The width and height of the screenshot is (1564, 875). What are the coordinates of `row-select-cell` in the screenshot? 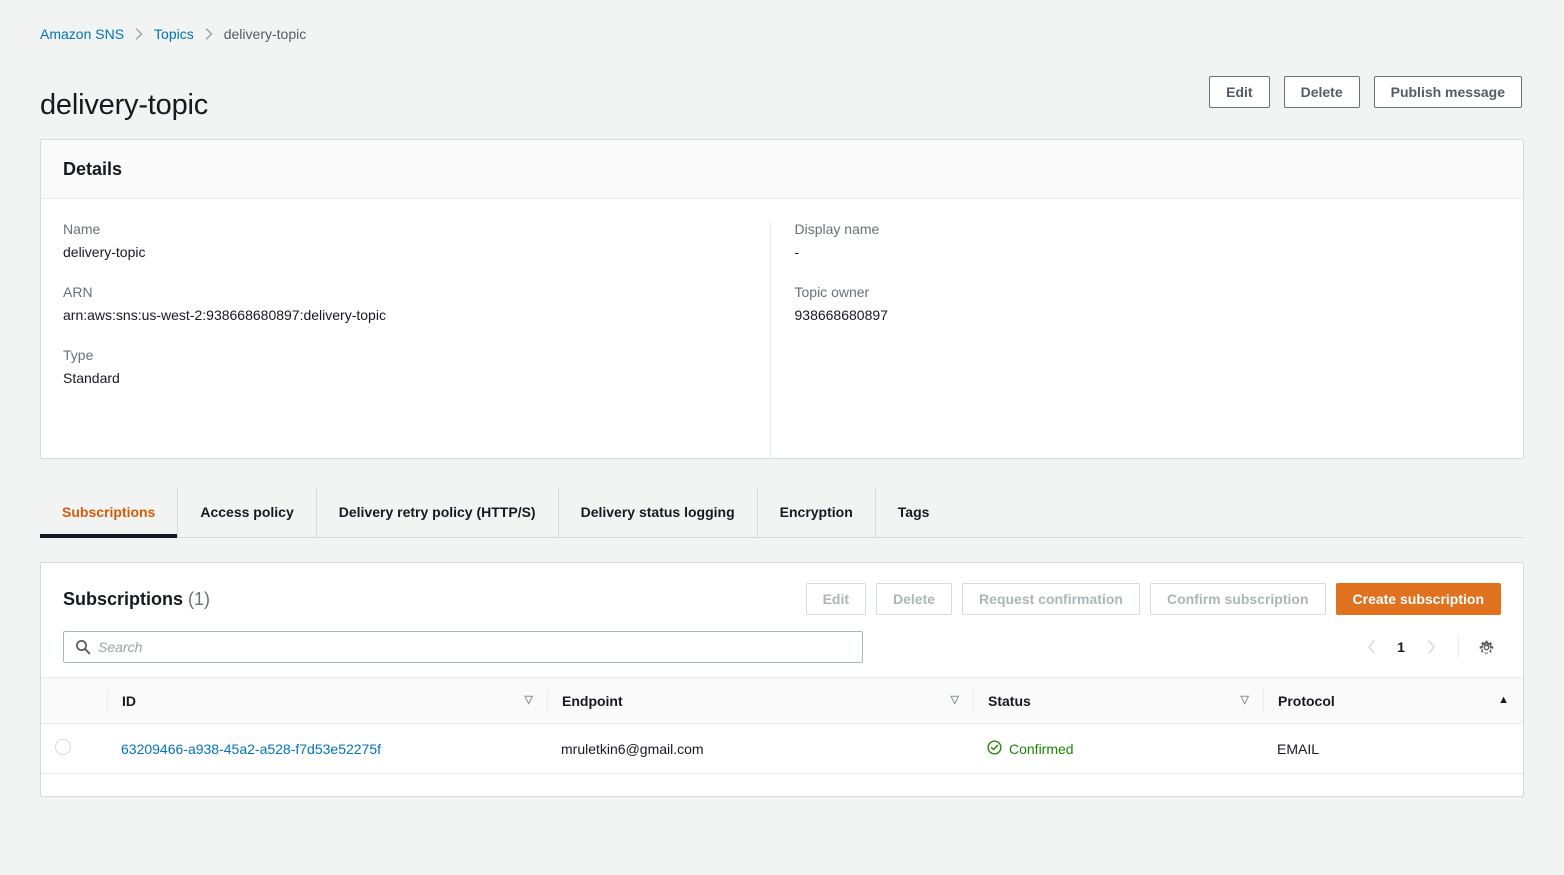 It's located at (74, 748).